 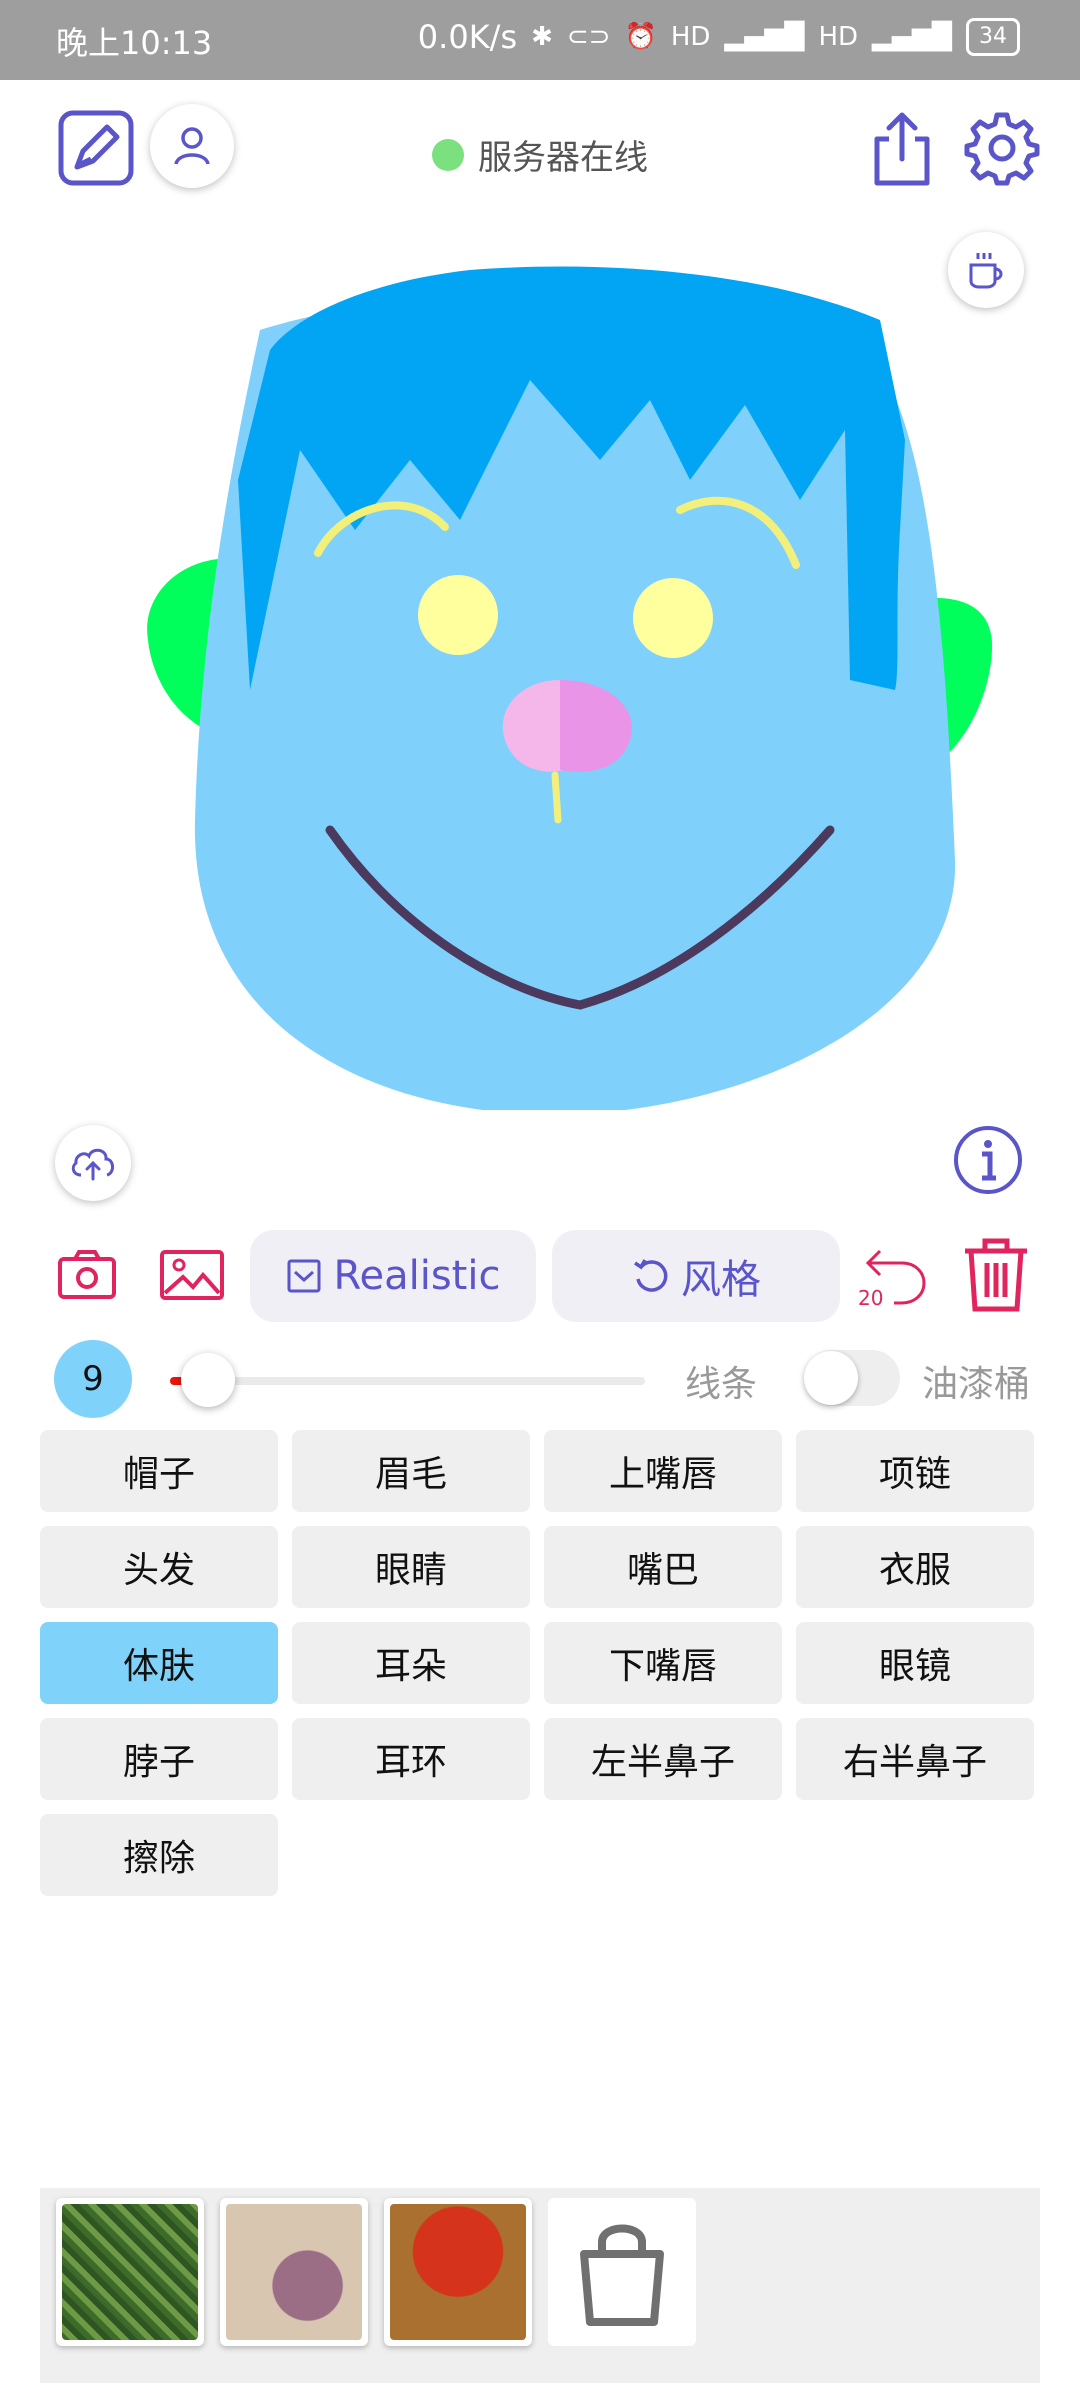 I want to click on result-tray, so click(x=540, y=2285).